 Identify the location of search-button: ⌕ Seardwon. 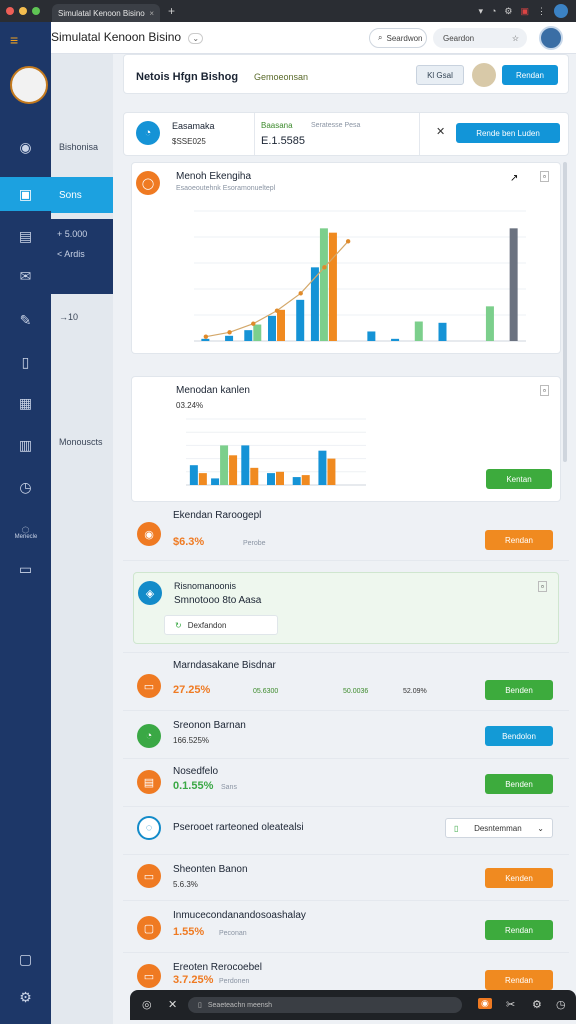
(398, 38).